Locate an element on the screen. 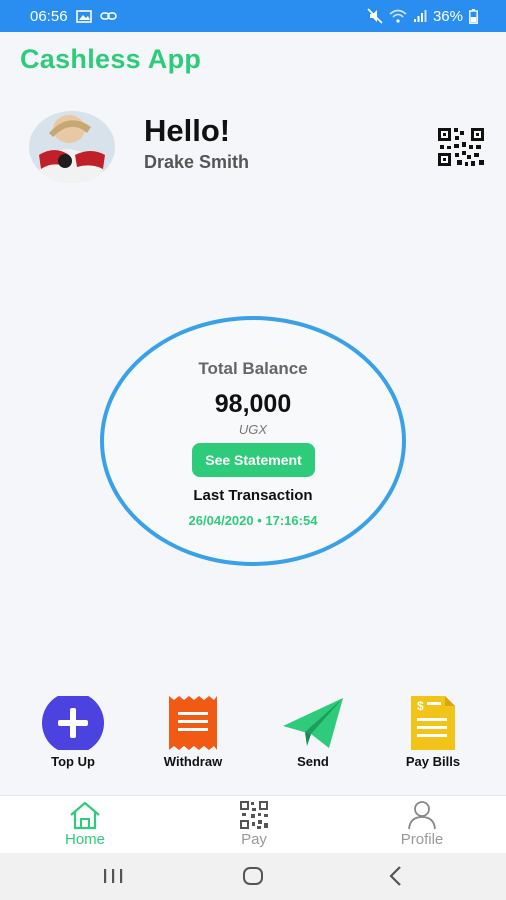 This screenshot has width=506, height=900. recent-apps-icon is located at coordinates (113, 876).